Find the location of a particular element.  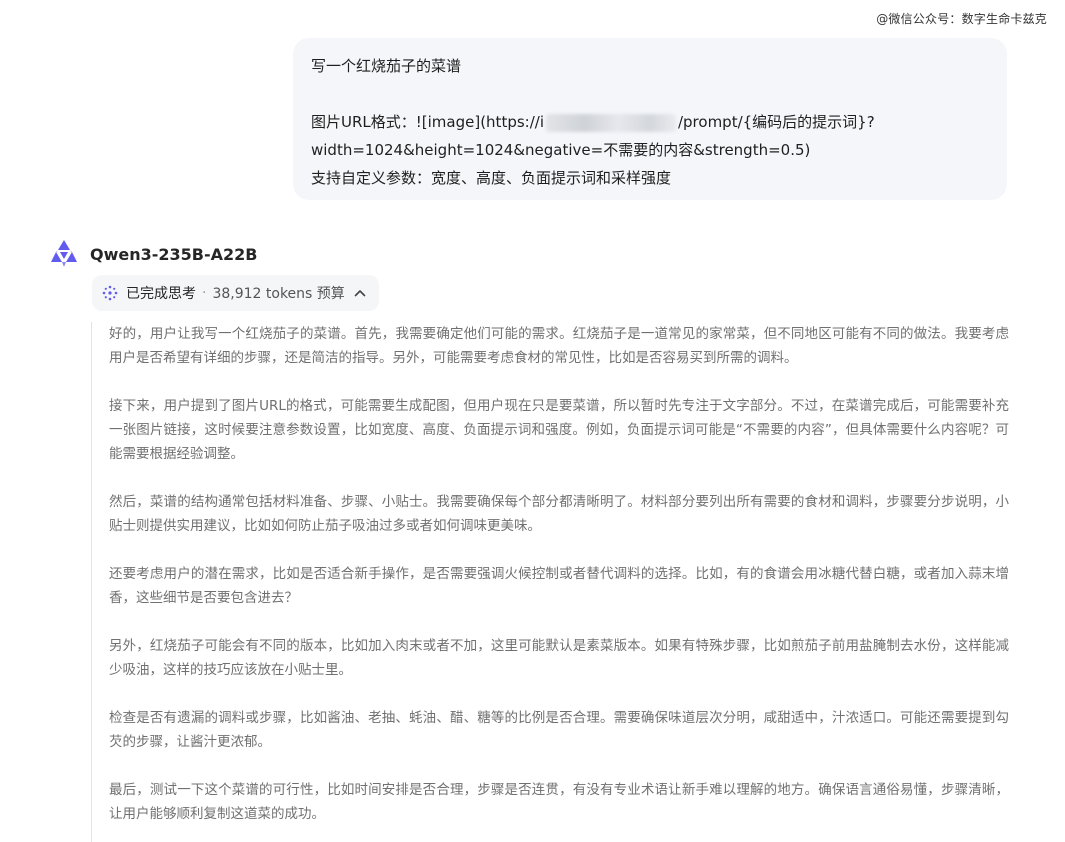

user-message-support-line: 支持自定义参数：宽度、高度、负面提示词和采样强度 is located at coordinates (491, 178).